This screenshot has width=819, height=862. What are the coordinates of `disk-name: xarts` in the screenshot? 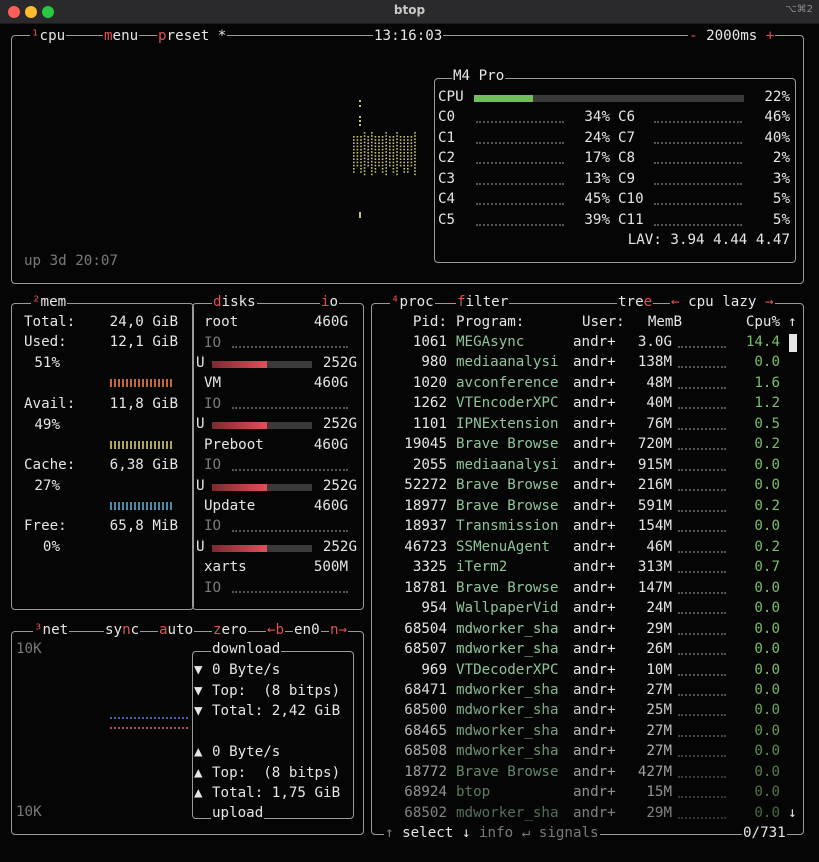 It's located at (225, 567).